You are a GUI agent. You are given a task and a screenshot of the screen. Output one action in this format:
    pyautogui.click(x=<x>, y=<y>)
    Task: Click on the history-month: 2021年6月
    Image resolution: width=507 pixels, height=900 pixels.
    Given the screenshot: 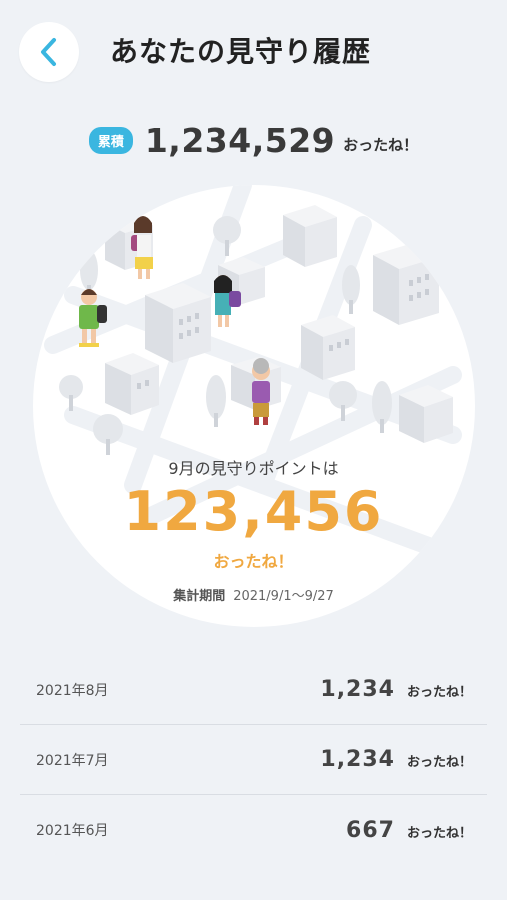 What is the action you would take?
    pyautogui.click(x=72, y=831)
    